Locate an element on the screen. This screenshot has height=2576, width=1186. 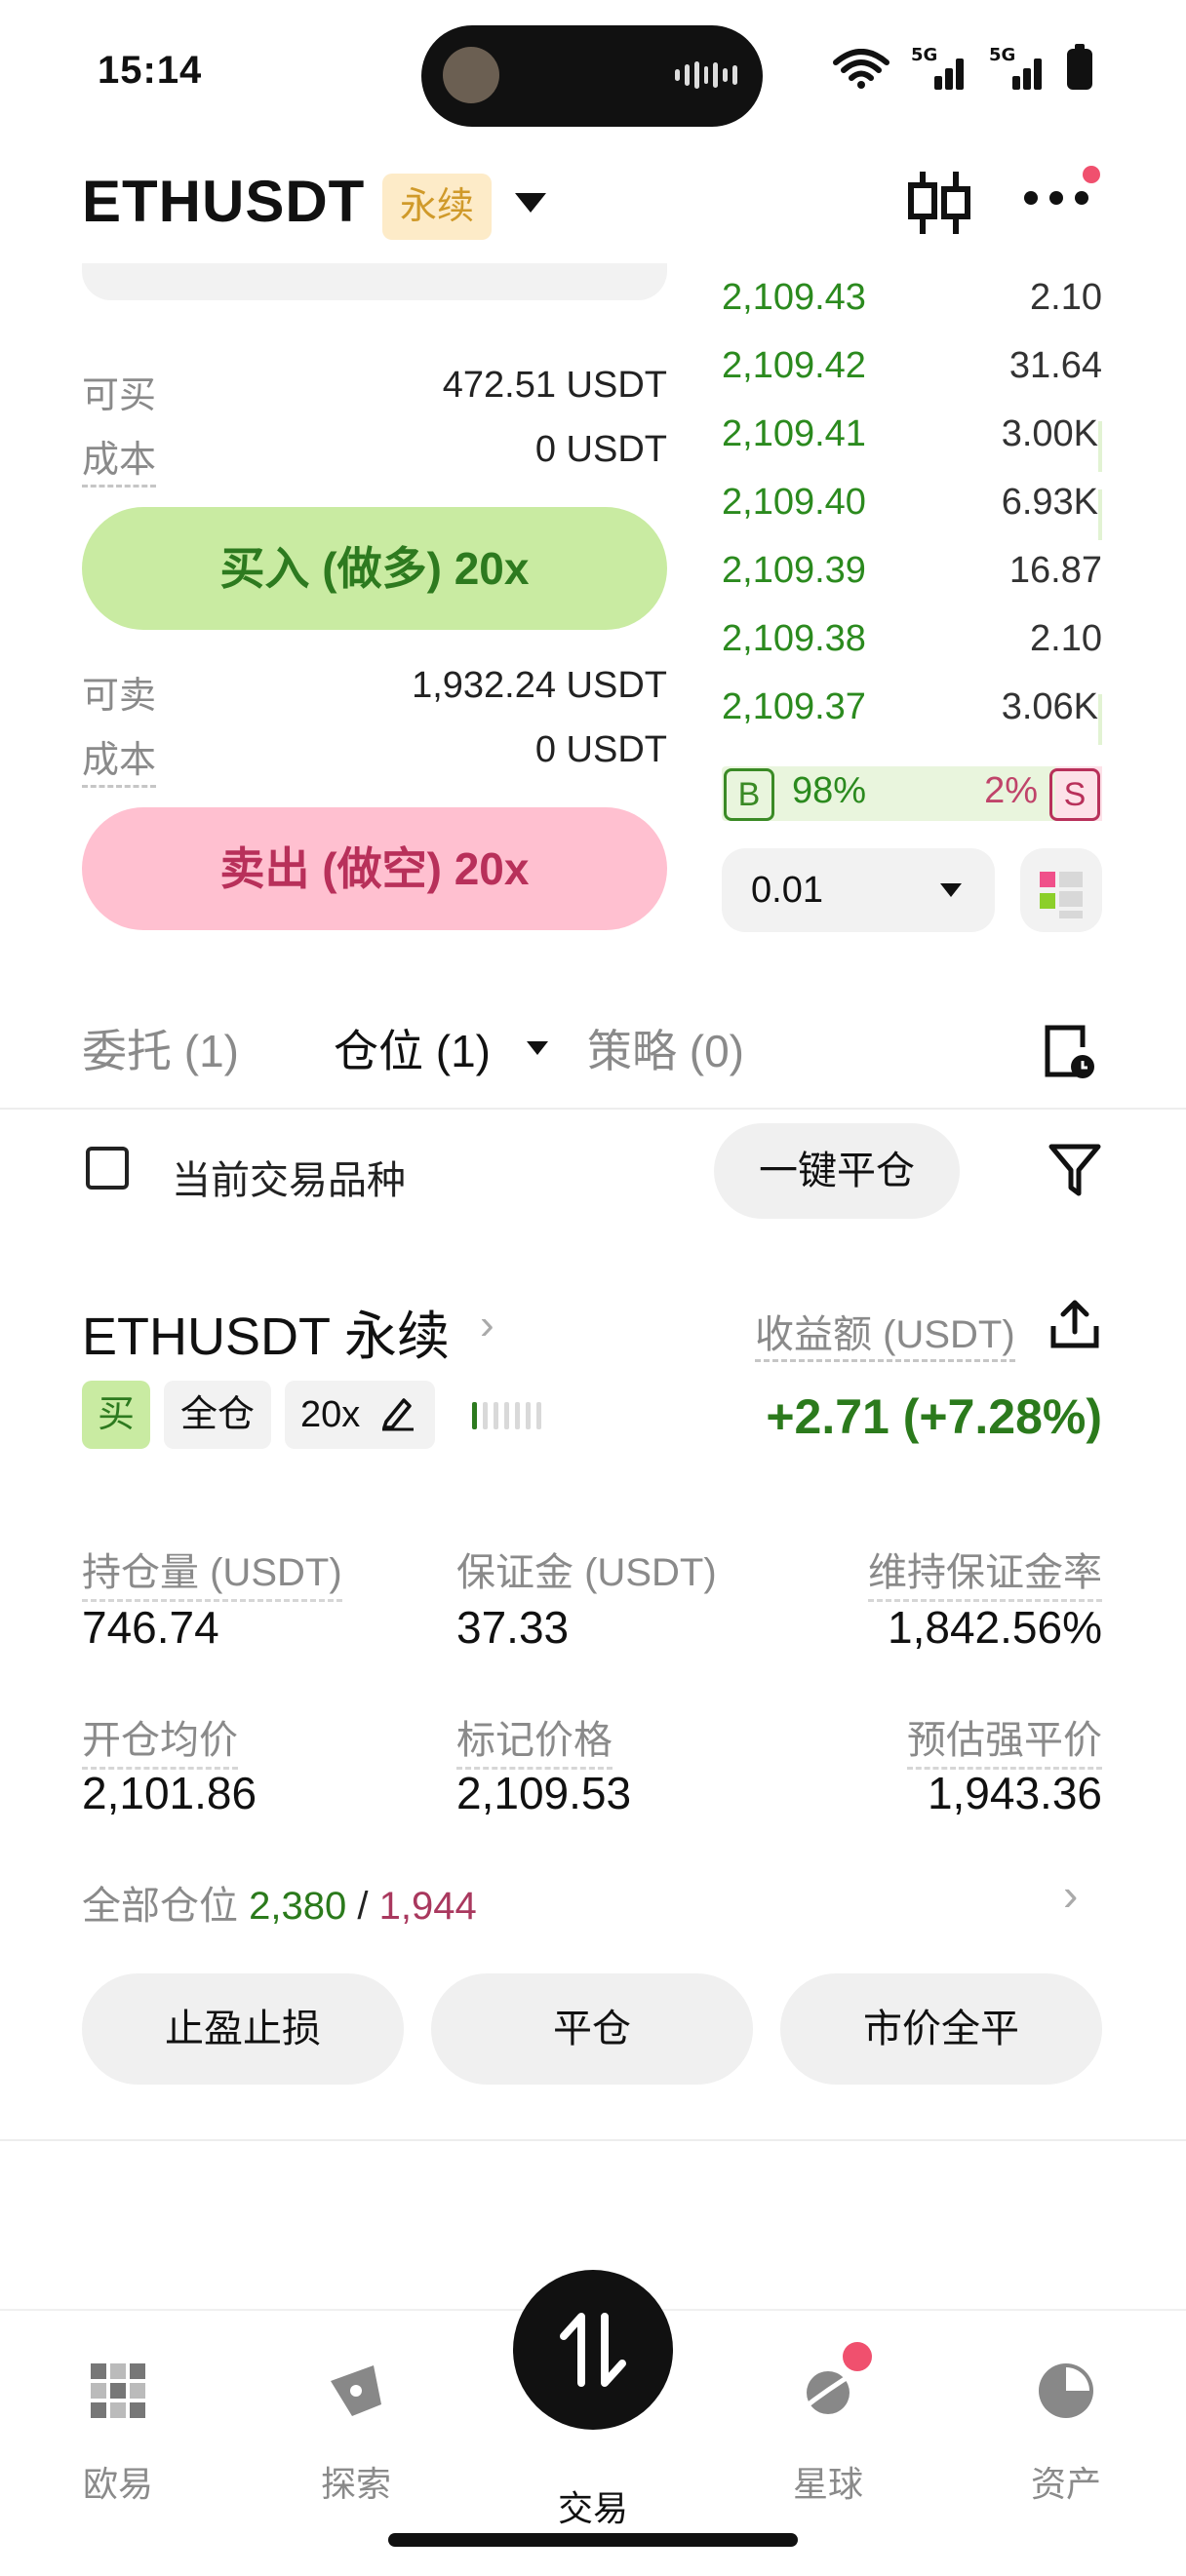
home-indicator is located at coordinates (593, 2540).